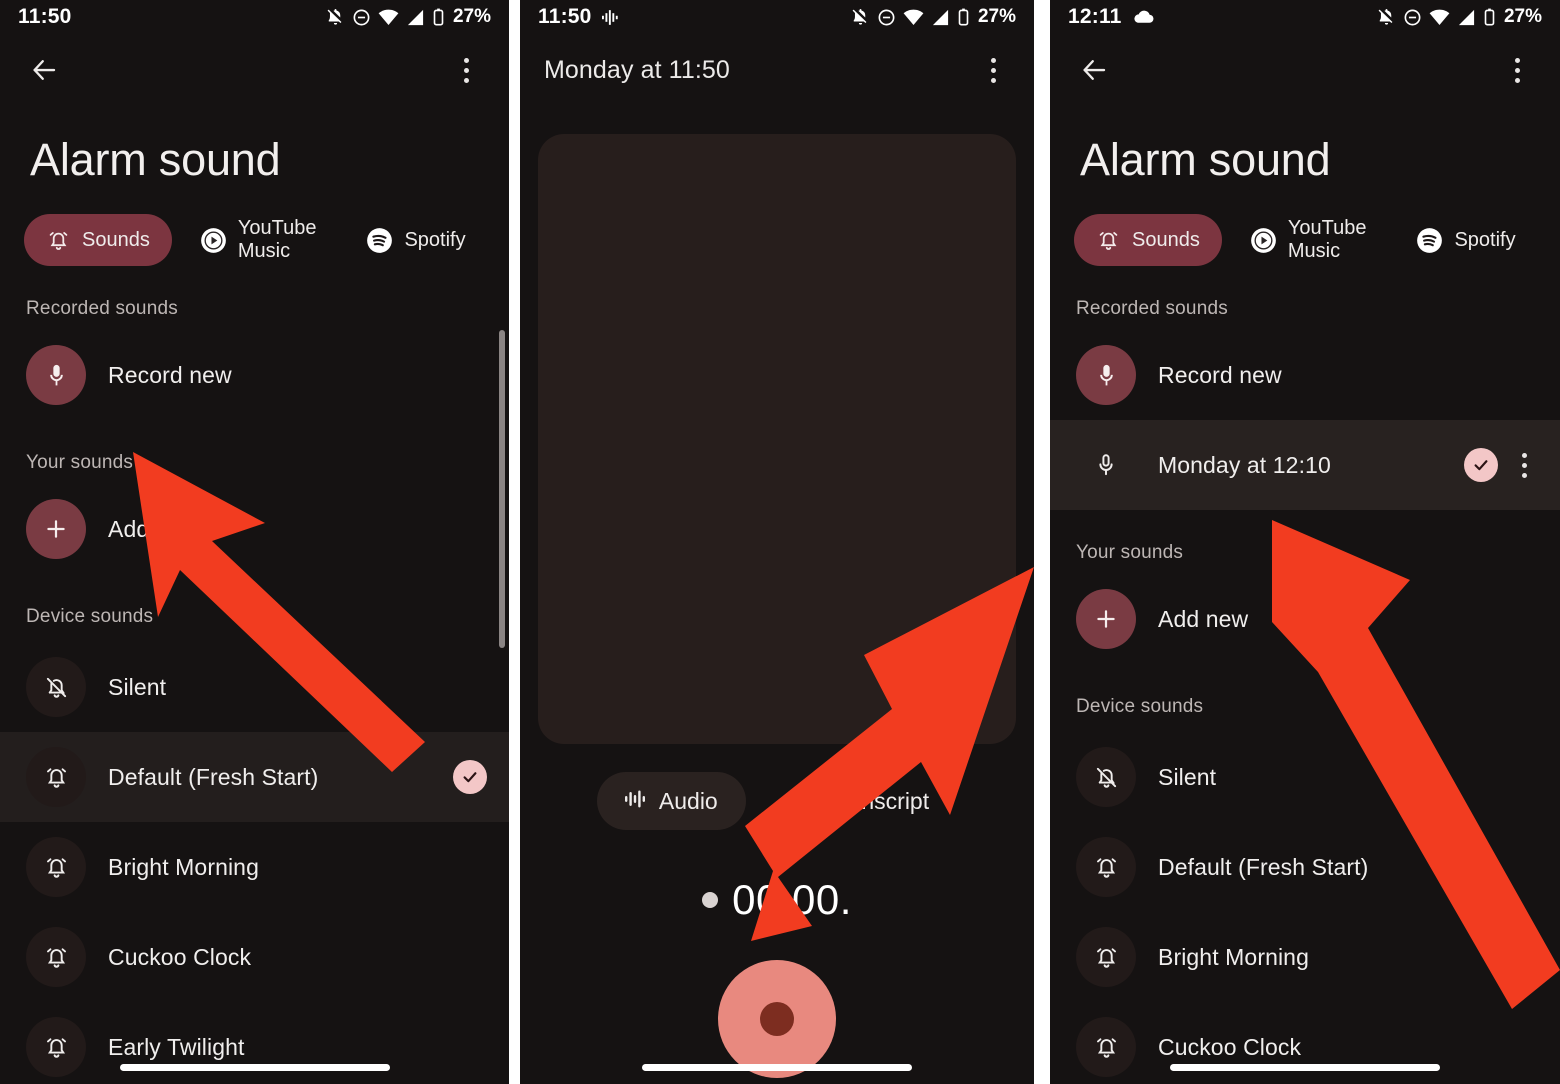 The height and width of the screenshot is (1084, 1560). What do you see at coordinates (213, 776) in the screenshot?
I see `list-item-label: Default (Fresh Start)` at bounding box center [213, 776].